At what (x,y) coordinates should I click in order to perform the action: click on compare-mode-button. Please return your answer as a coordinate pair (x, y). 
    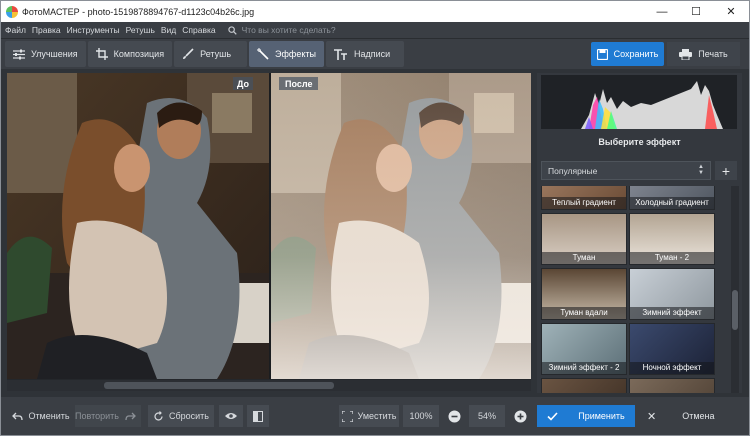
    Looking at the image, I should click on (258, 416).